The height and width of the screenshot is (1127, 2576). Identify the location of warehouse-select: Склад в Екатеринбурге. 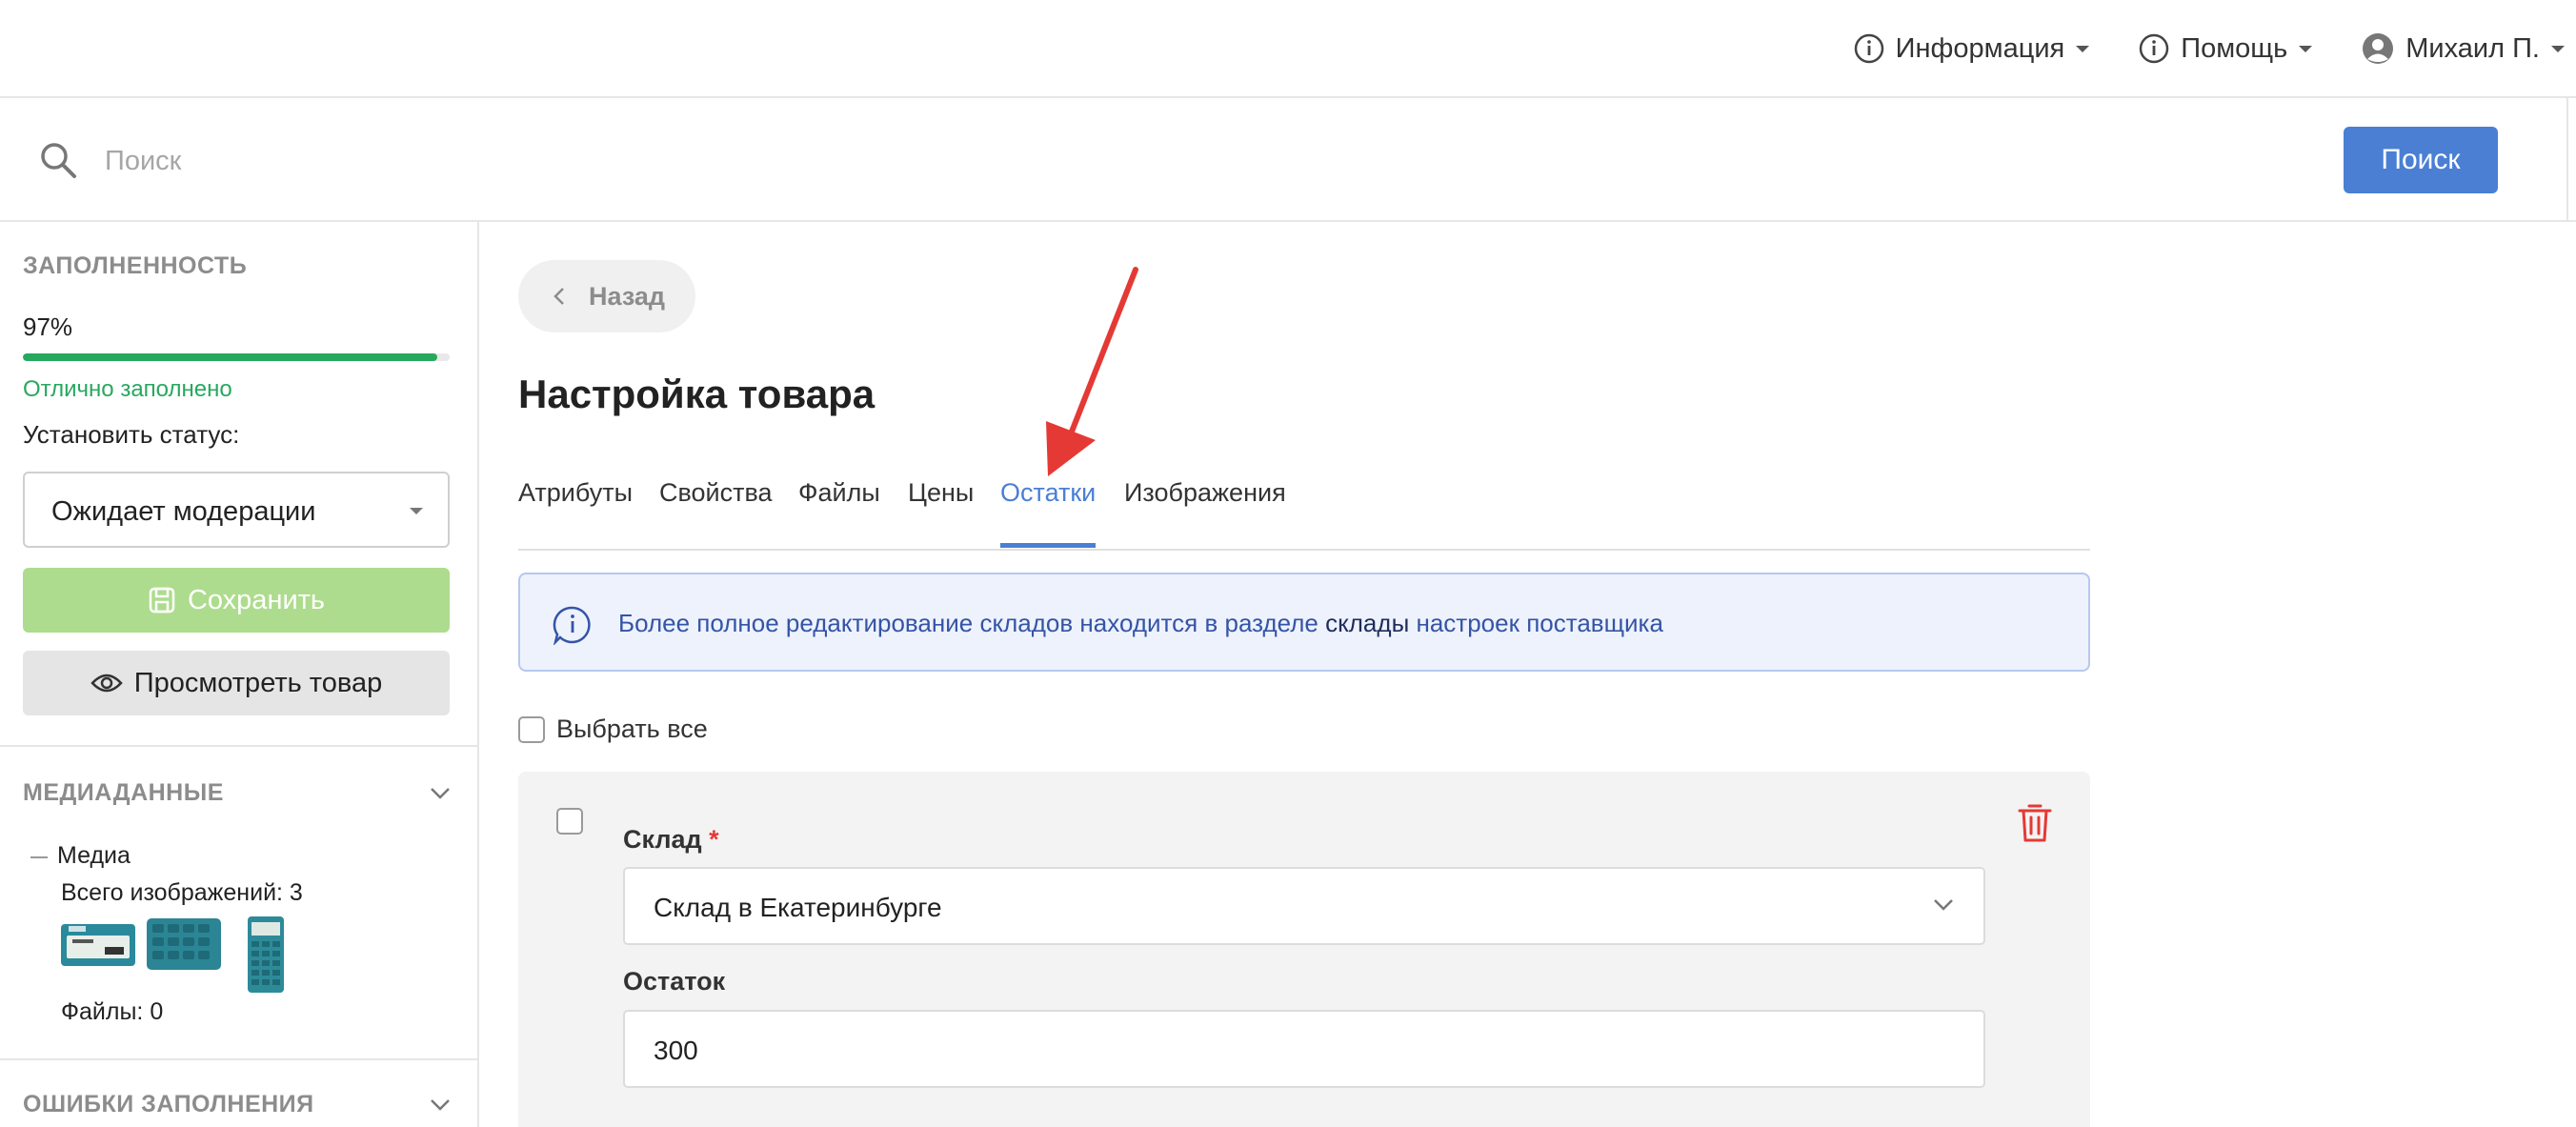
(1304, 906).